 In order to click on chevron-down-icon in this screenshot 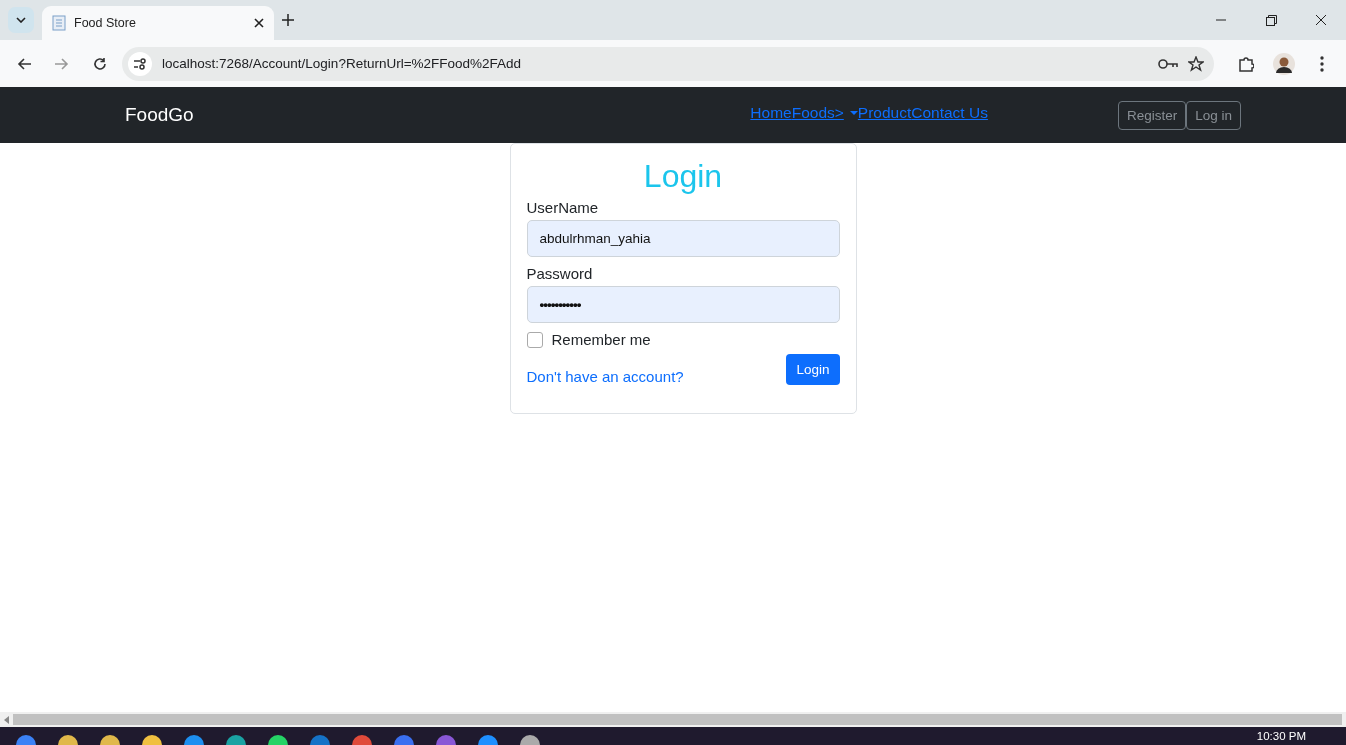, I will do `click(21, 20)`.